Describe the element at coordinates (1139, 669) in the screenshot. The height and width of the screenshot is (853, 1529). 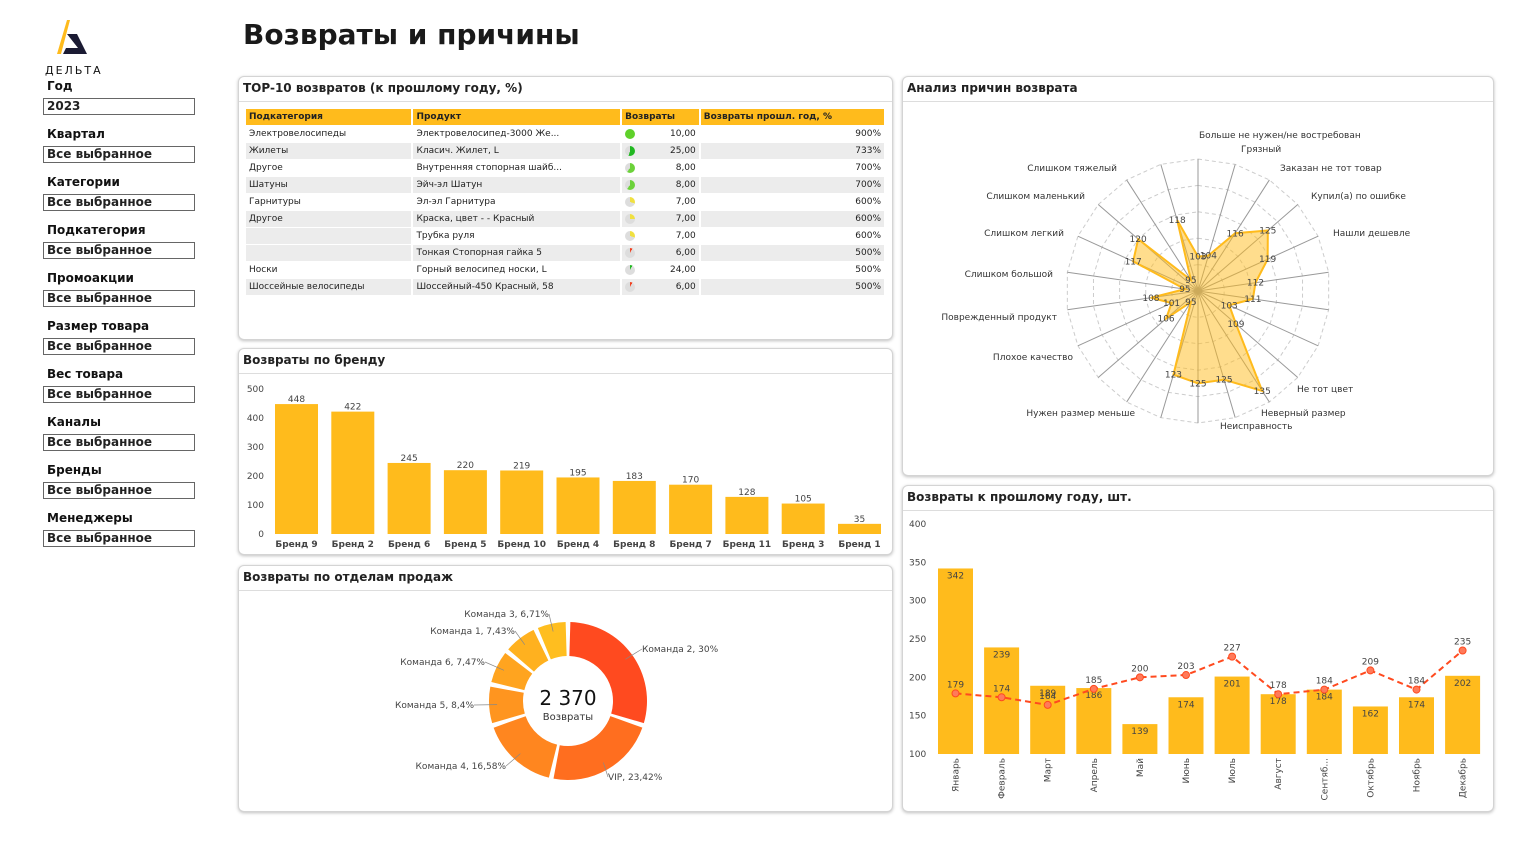
I see `line-data-label: 200` at that location.